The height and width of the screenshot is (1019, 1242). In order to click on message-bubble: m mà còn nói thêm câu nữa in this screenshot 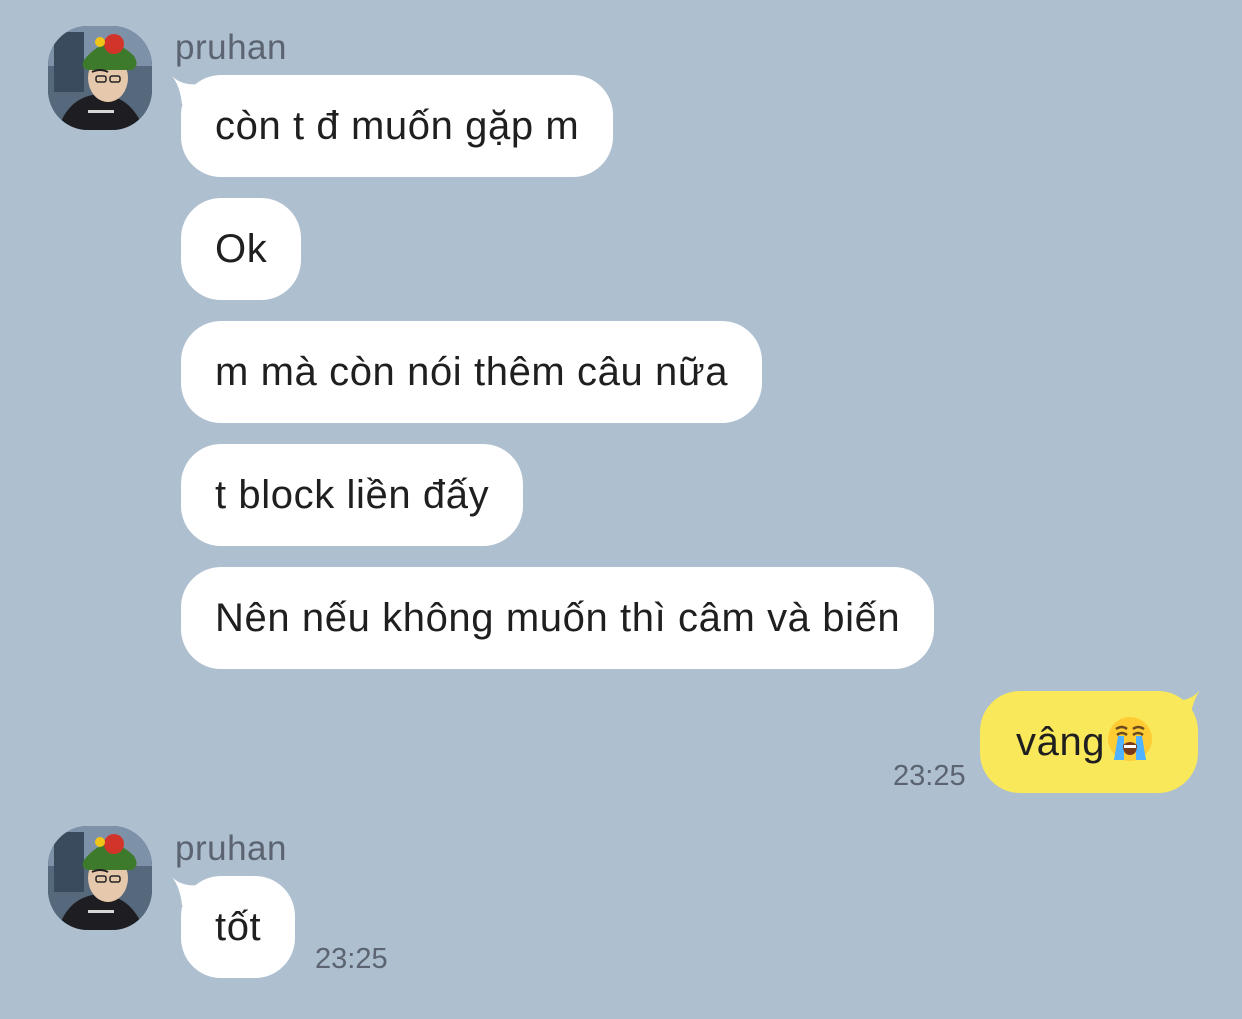, I will do `click(472, 372)`.